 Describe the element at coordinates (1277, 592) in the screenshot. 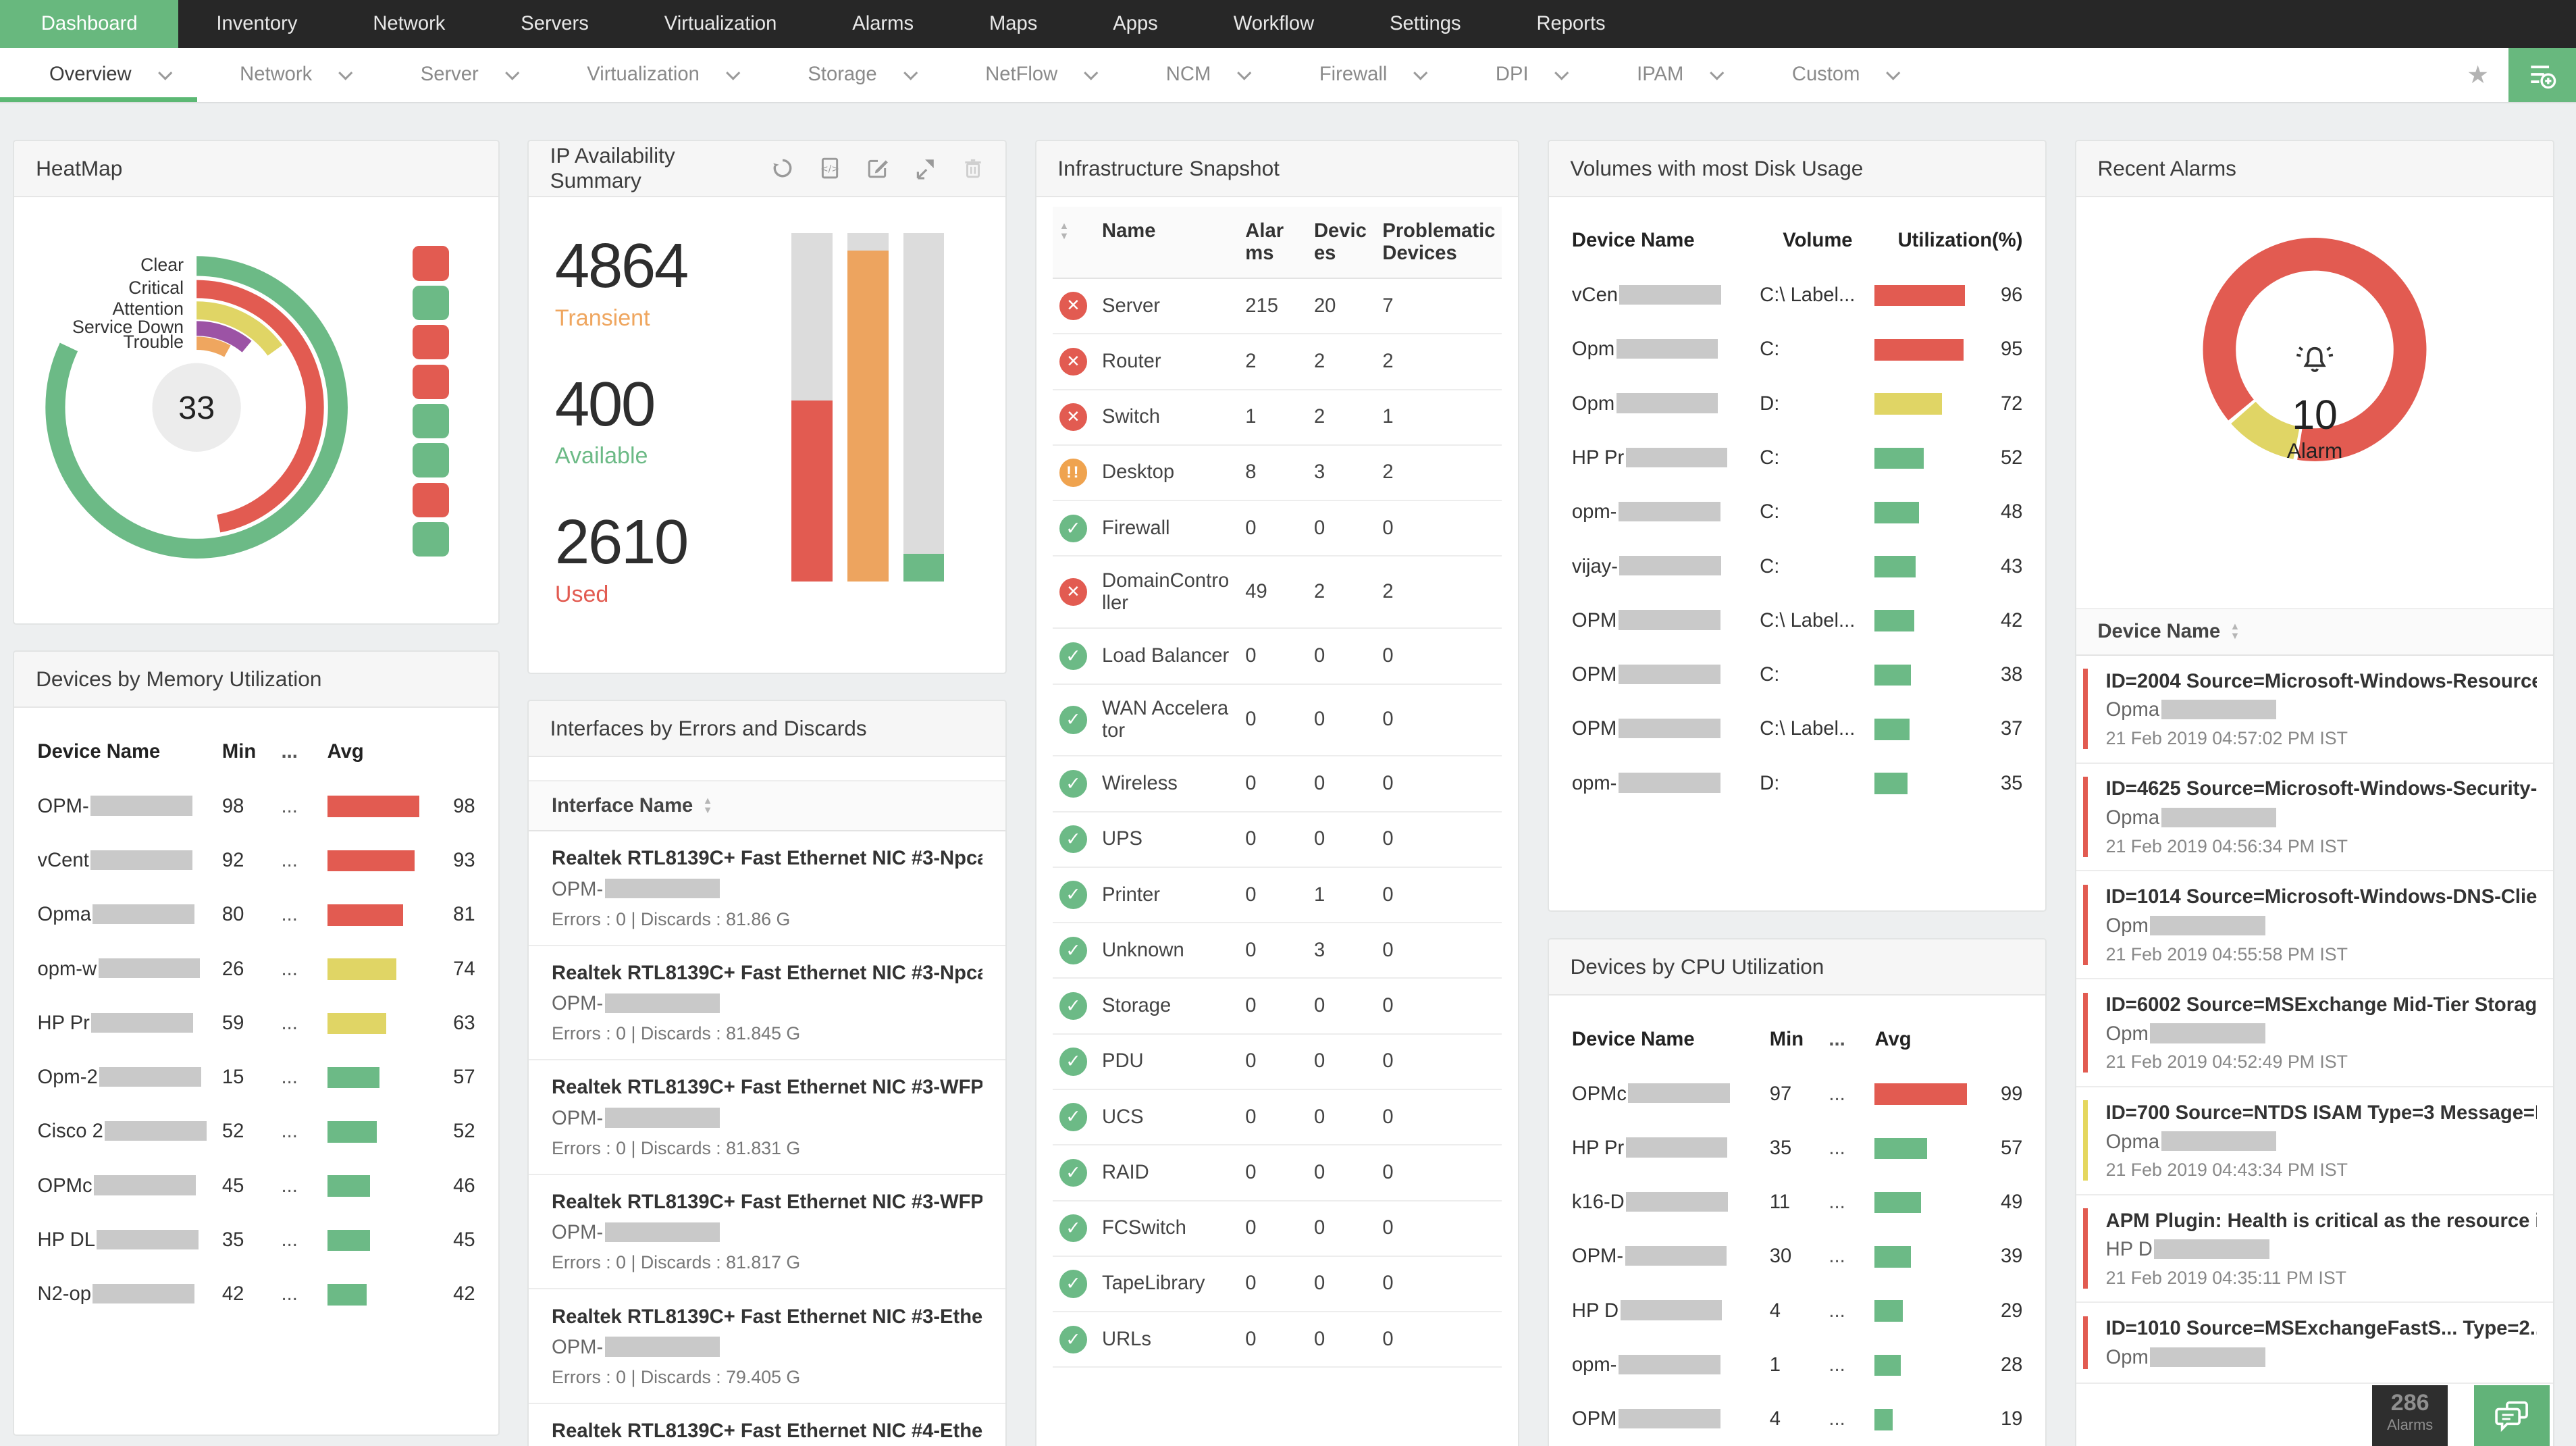

I see `table-row: DomainController 49 2 2` at that location.